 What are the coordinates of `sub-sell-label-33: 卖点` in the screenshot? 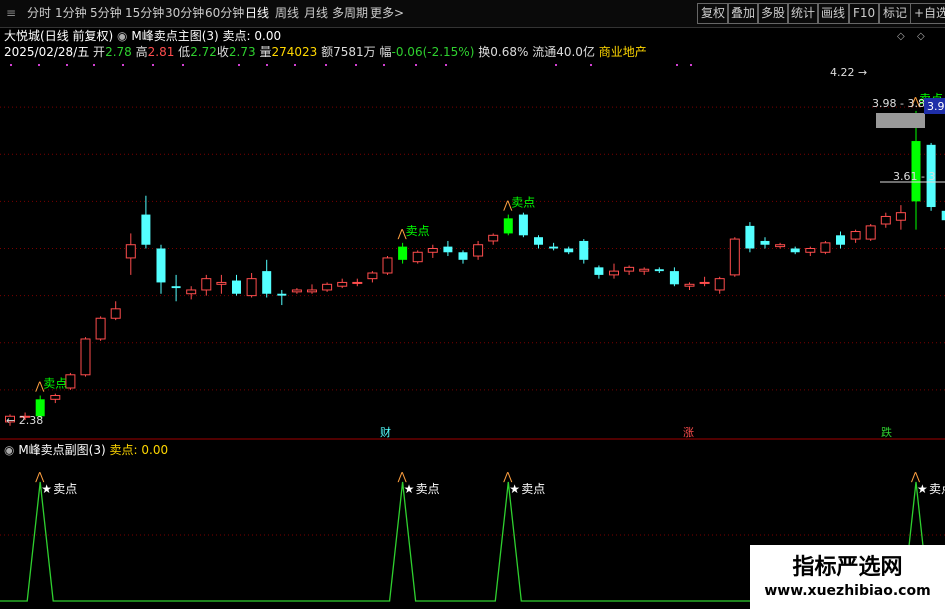 It's located at (533, 489).